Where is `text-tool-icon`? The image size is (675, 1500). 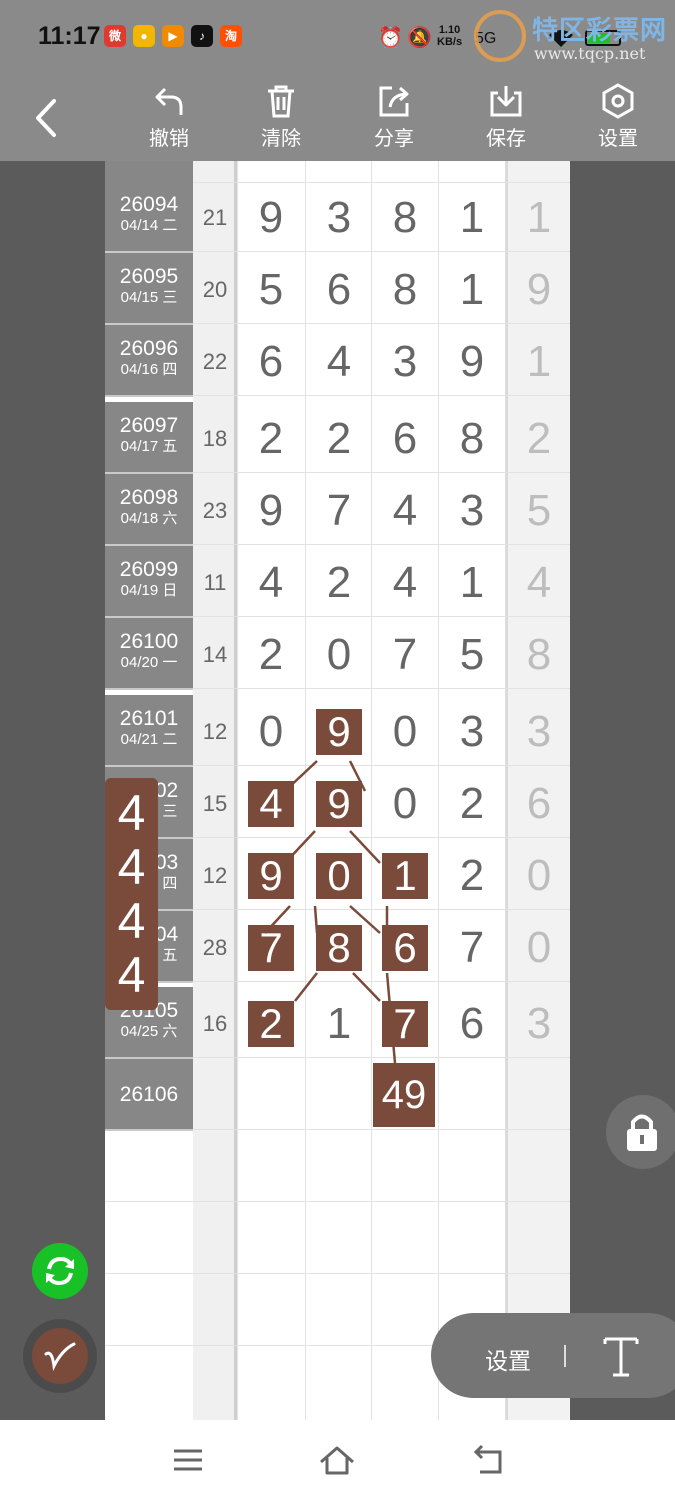
text-tool-icon is located at coordinates (621, 1357).